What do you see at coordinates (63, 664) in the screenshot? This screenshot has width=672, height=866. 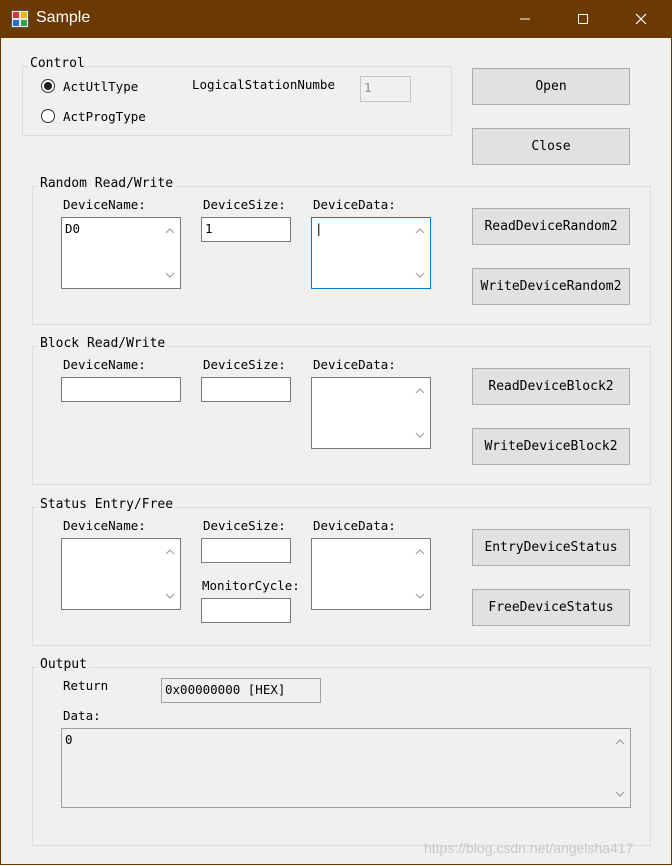 I see `output-group-label: Output` at bounding box center [63, 664].